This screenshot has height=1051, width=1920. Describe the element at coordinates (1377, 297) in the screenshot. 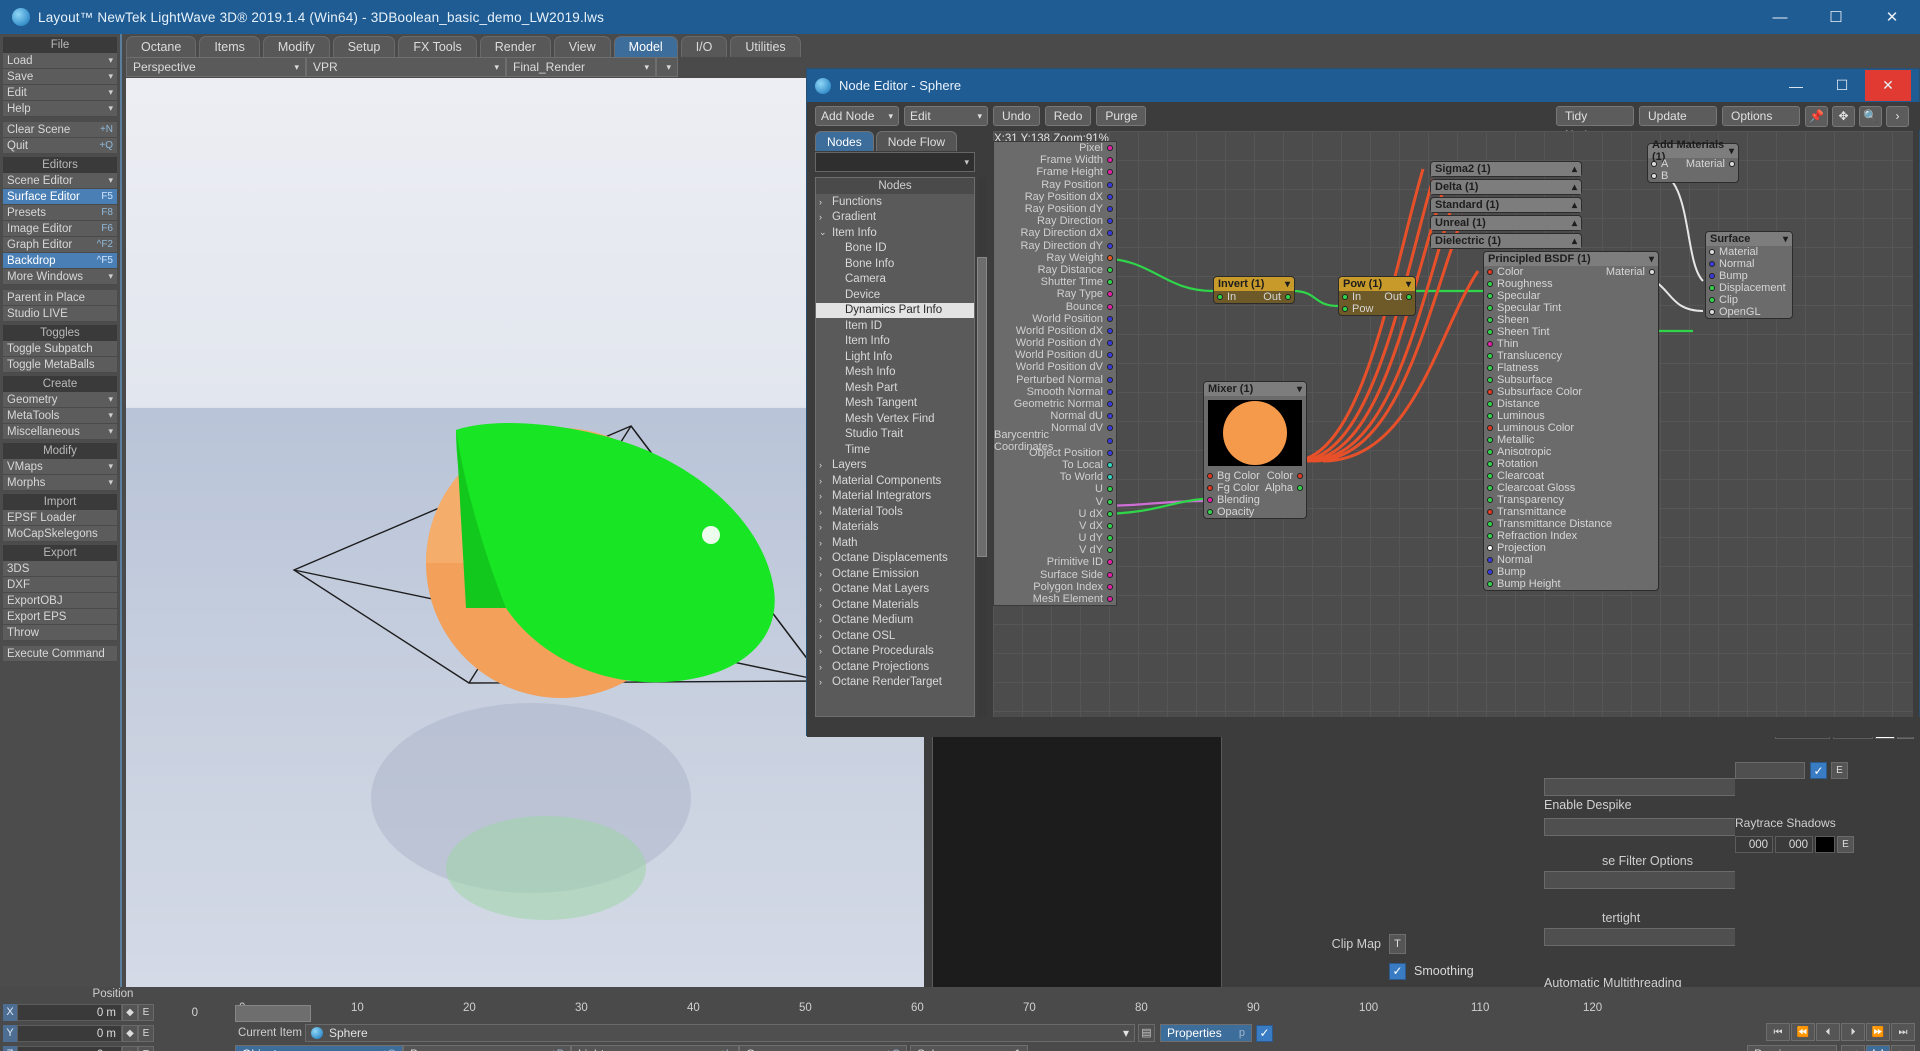

I see `pow-row-in: In Out` at that location.